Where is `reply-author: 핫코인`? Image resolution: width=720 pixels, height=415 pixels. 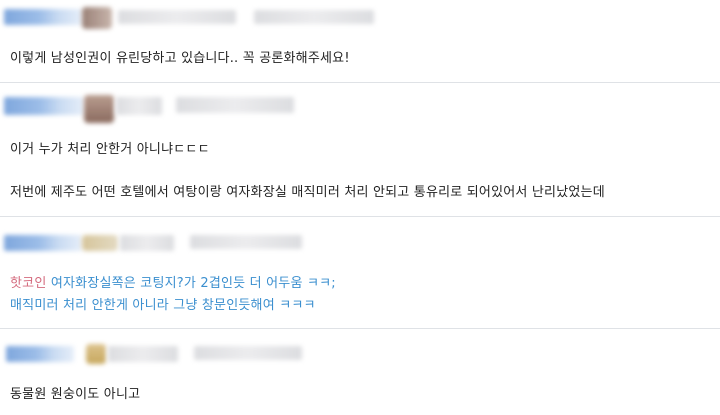
reply-author: 핫코인 is located at coordinates (28, 283).